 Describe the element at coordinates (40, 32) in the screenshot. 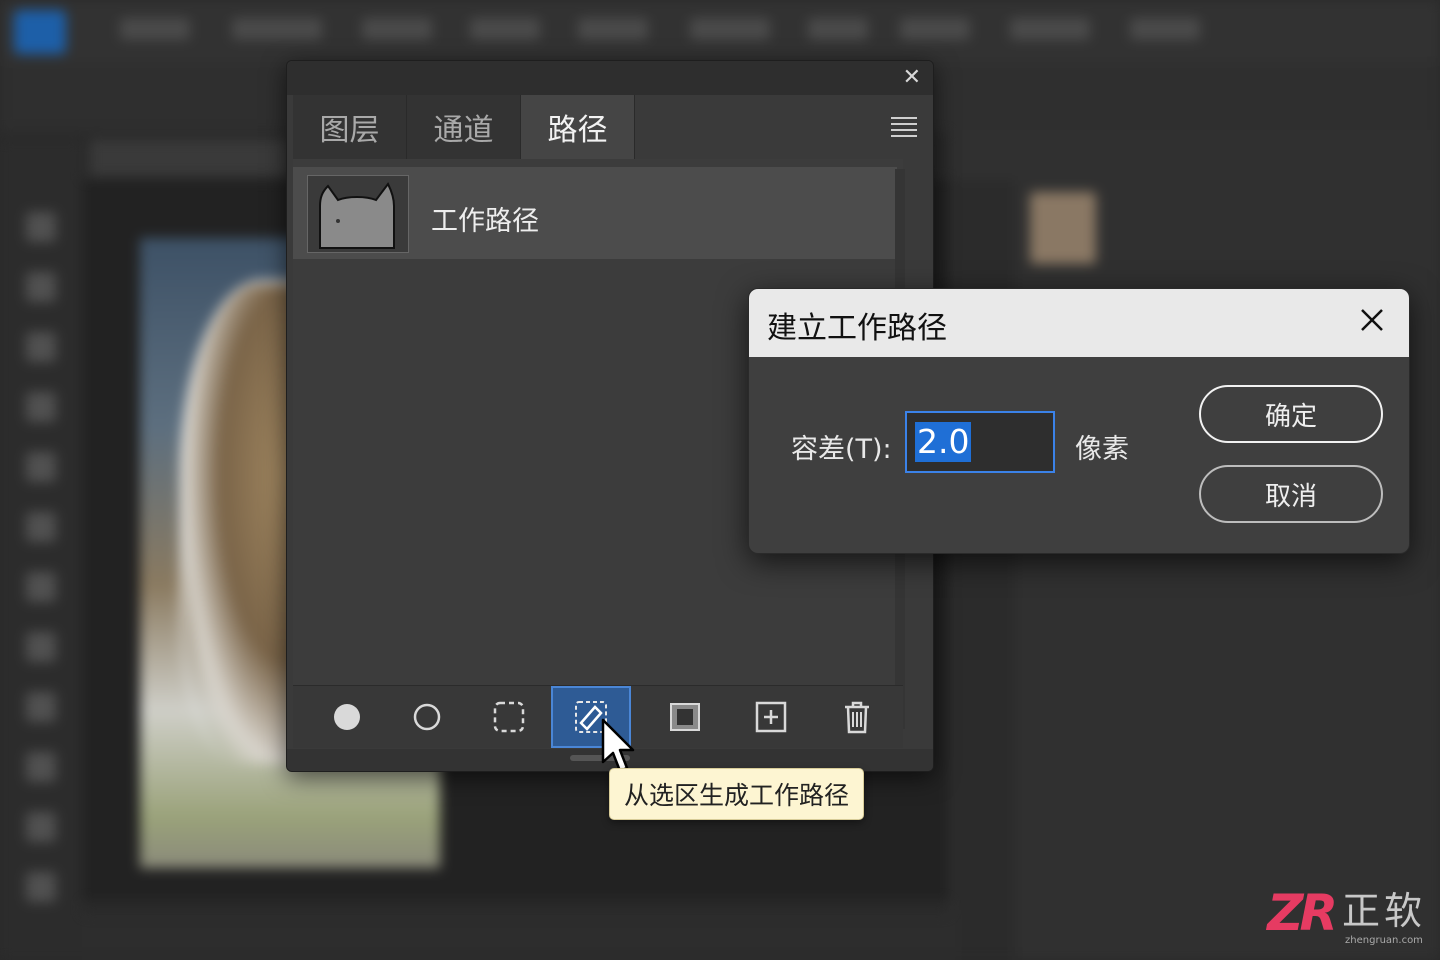

I see `app-logo` at that location.